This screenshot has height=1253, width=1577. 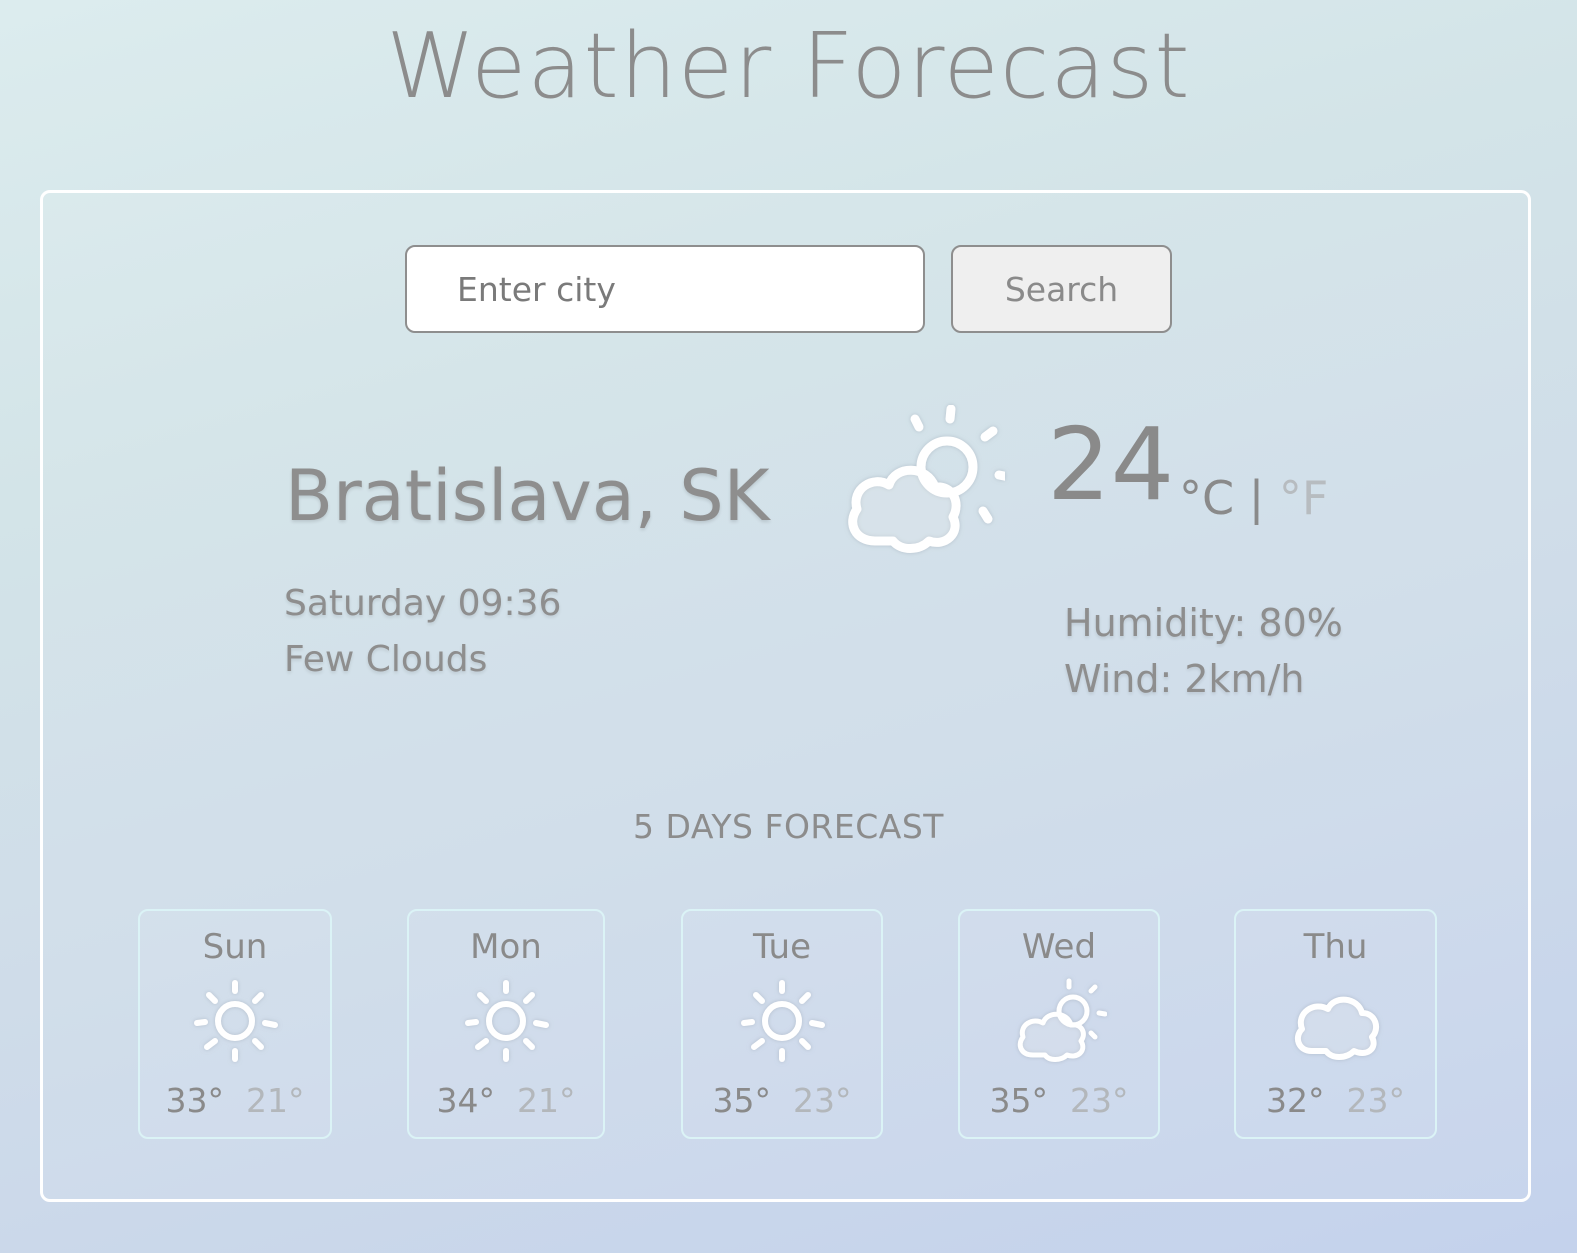 What do you see at coordinates (1295, 1100) in the screenshot?
I see `forecast-max-temp: 32°` at bounding box center [1295, 1100].